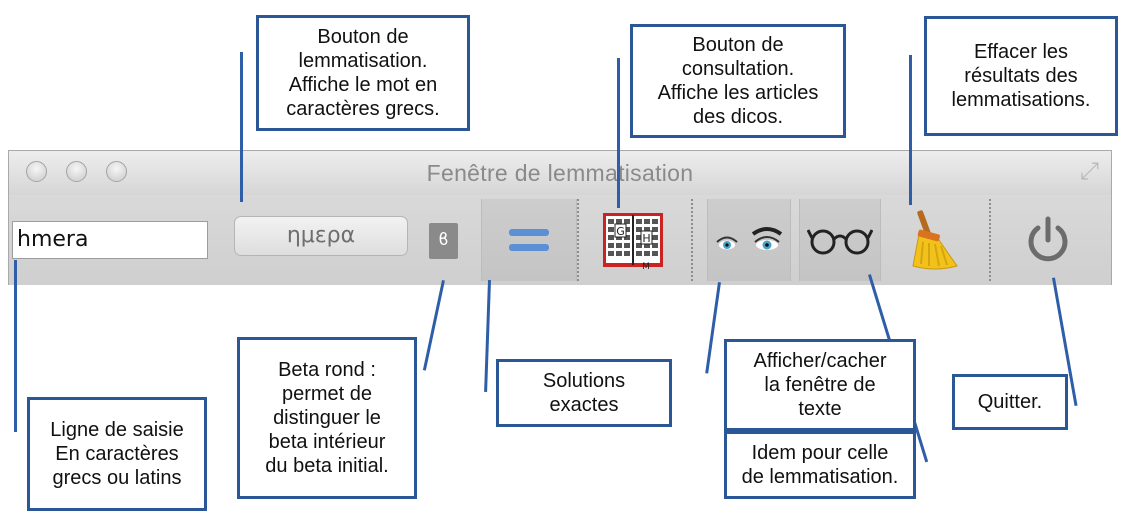 The height and width of the screenshot is (525, 1134). What do you see at coordinates (646, 266) in the screenshot?
I see `svg-text: M` at bounding box center [646, 266].